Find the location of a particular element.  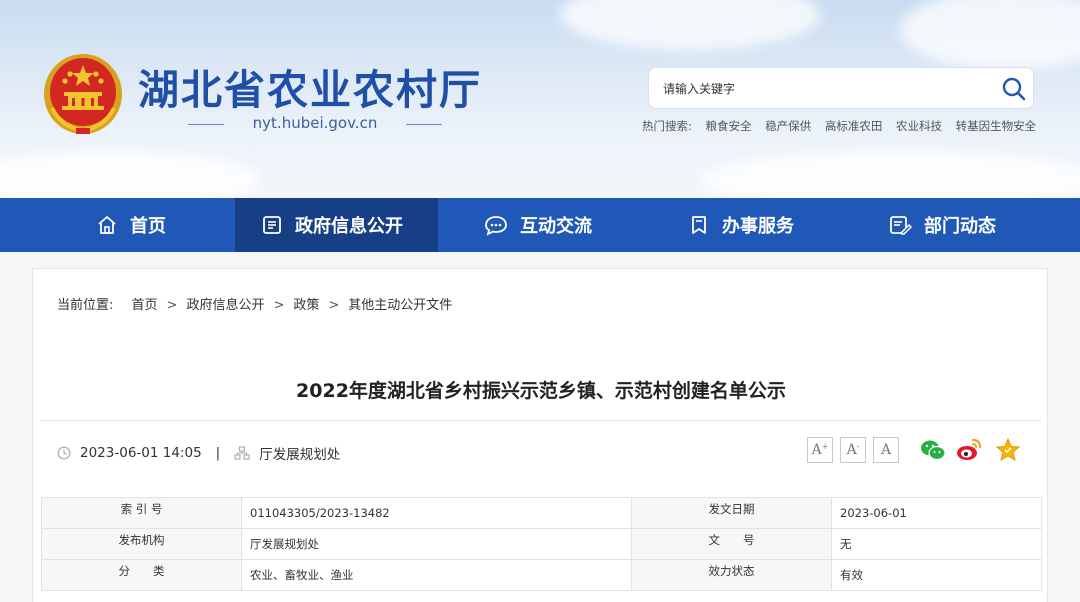

home-icon is located at coordinates (107, 225).